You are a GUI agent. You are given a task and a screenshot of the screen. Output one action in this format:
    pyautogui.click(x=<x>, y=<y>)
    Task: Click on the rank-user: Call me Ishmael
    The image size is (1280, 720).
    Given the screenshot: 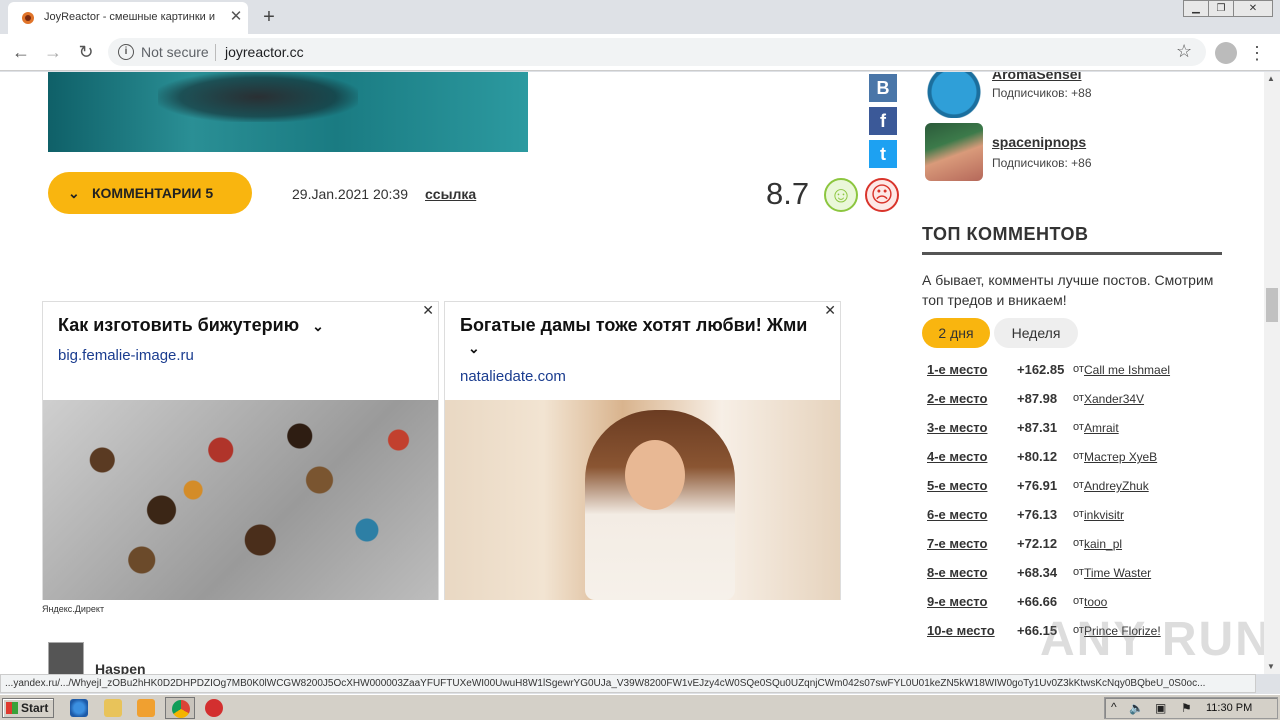 What is the action you would take?
    pyautogui.click(x=1127, y=370)
    